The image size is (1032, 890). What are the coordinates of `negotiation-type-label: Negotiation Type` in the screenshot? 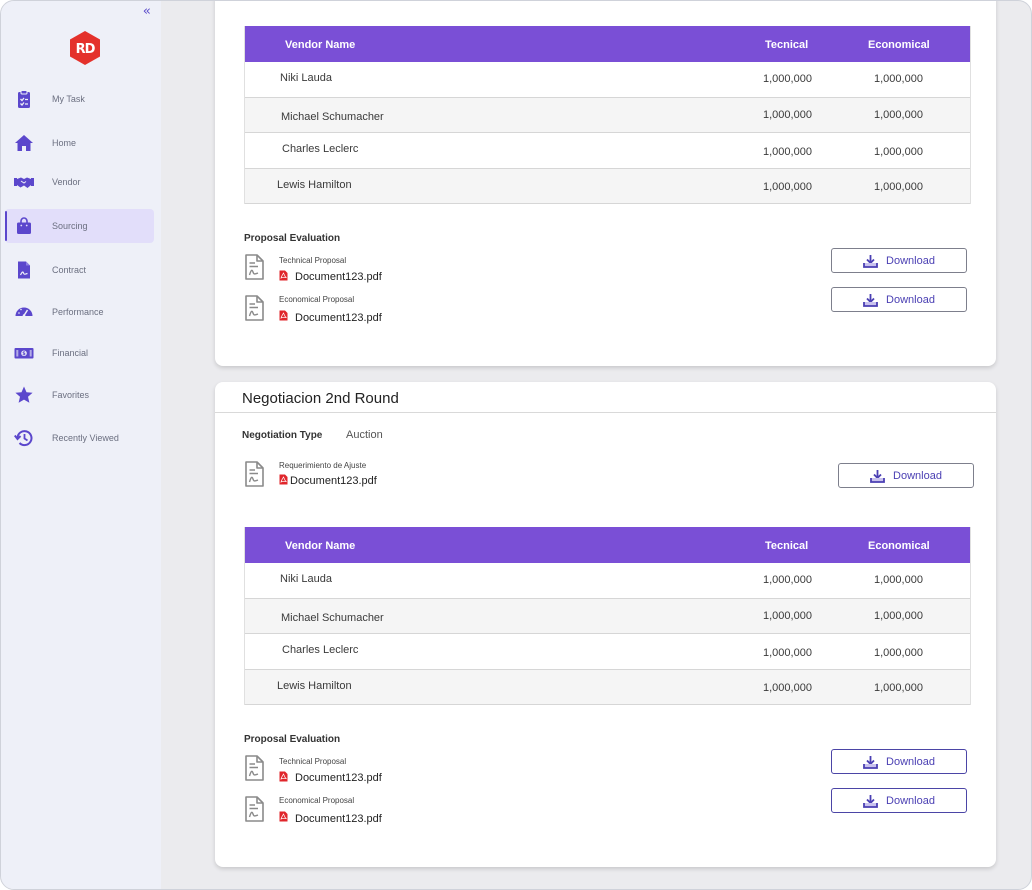 It's located at (282, 435).